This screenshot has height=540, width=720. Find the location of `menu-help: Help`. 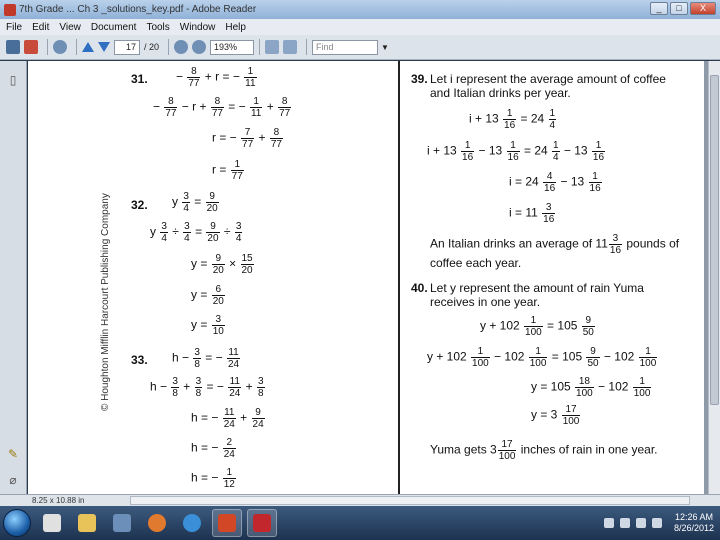

menu-help: Help is located at coordinates (235, 27).